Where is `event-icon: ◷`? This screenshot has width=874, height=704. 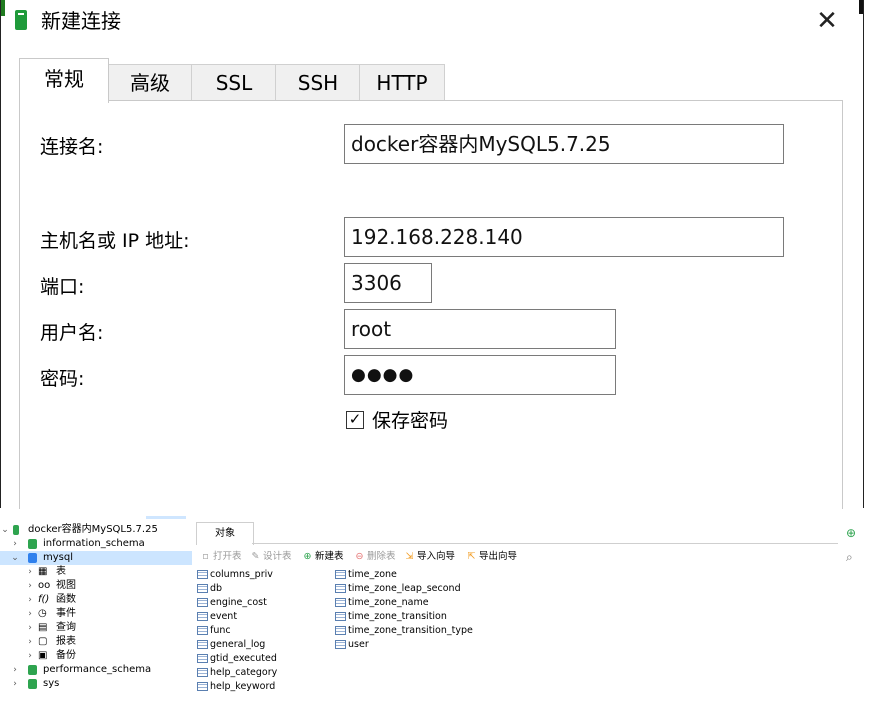
event-icon: ◷ is located at coordinates (42, 613).